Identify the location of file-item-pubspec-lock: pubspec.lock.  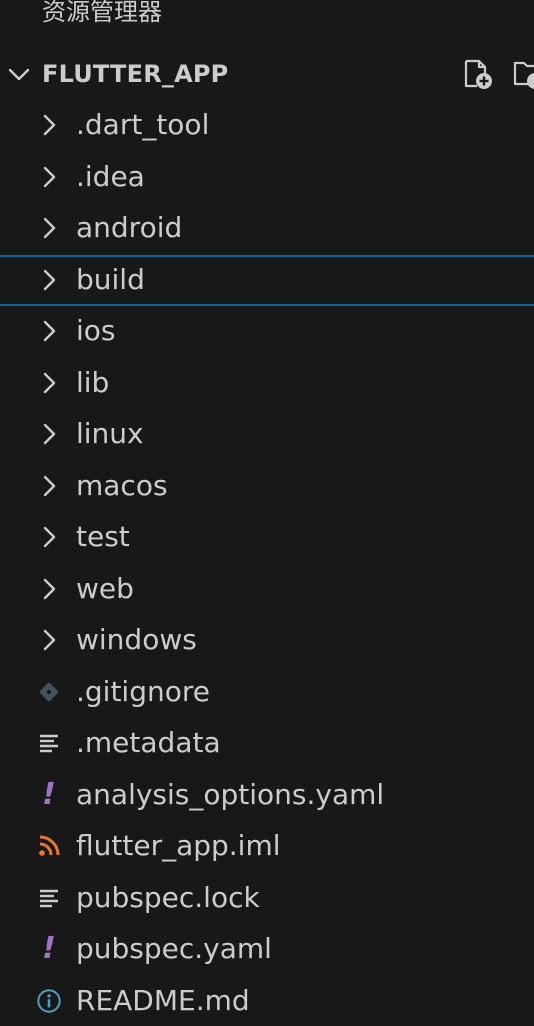
(267, 899).